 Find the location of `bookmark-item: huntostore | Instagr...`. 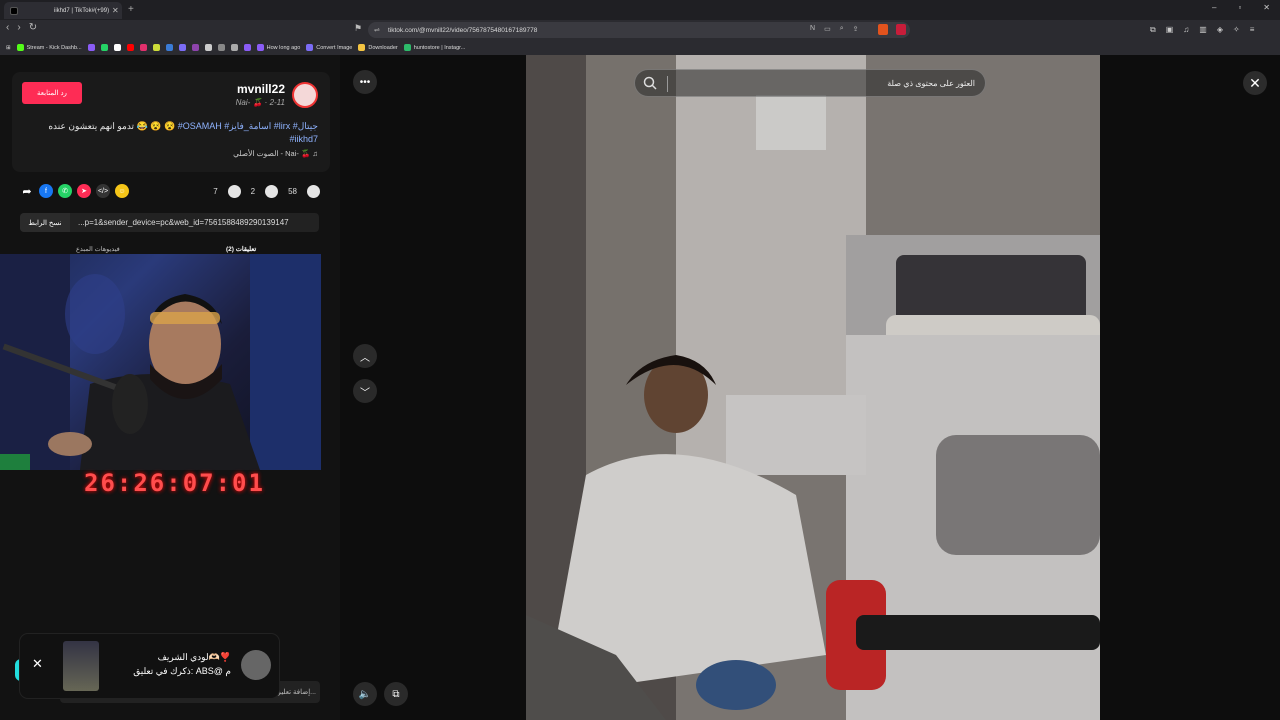

bookmark-item: huntostore | Instagr... is located at coordinates (434, 47).